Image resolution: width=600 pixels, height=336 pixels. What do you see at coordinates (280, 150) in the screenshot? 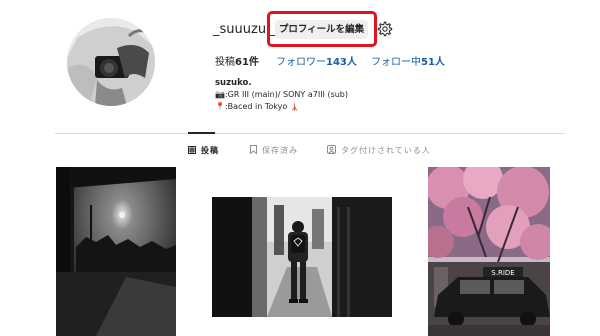
I see `tab-saved-label: 保存済み` at bounding box center [280, 150].